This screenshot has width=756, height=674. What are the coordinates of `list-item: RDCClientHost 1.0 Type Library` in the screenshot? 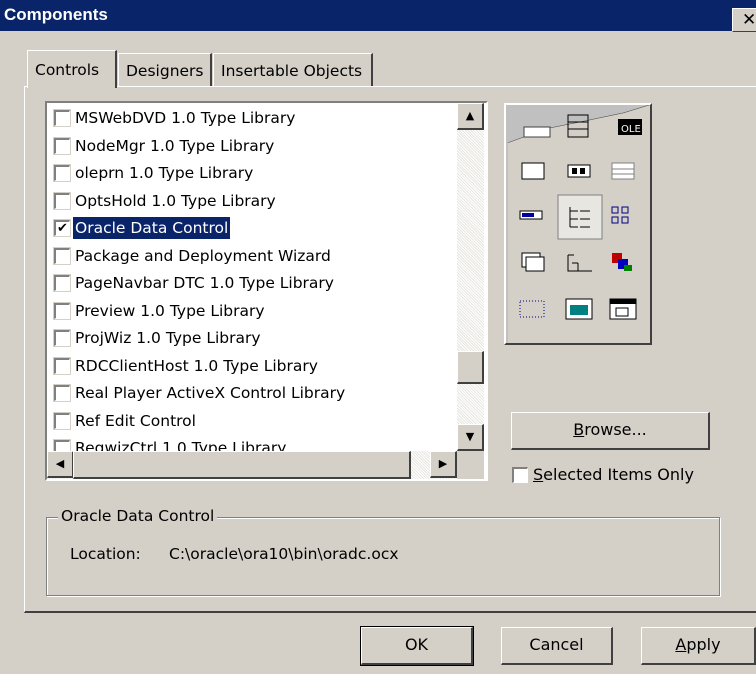 It's located at (254, 366).